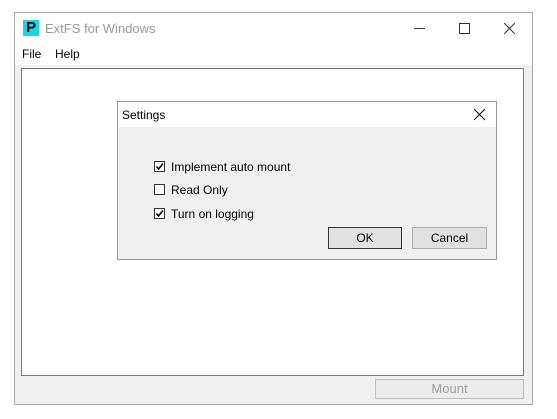 The image size is (557, 419). I want to click on dialog-title: Settings, so click(144, 115).